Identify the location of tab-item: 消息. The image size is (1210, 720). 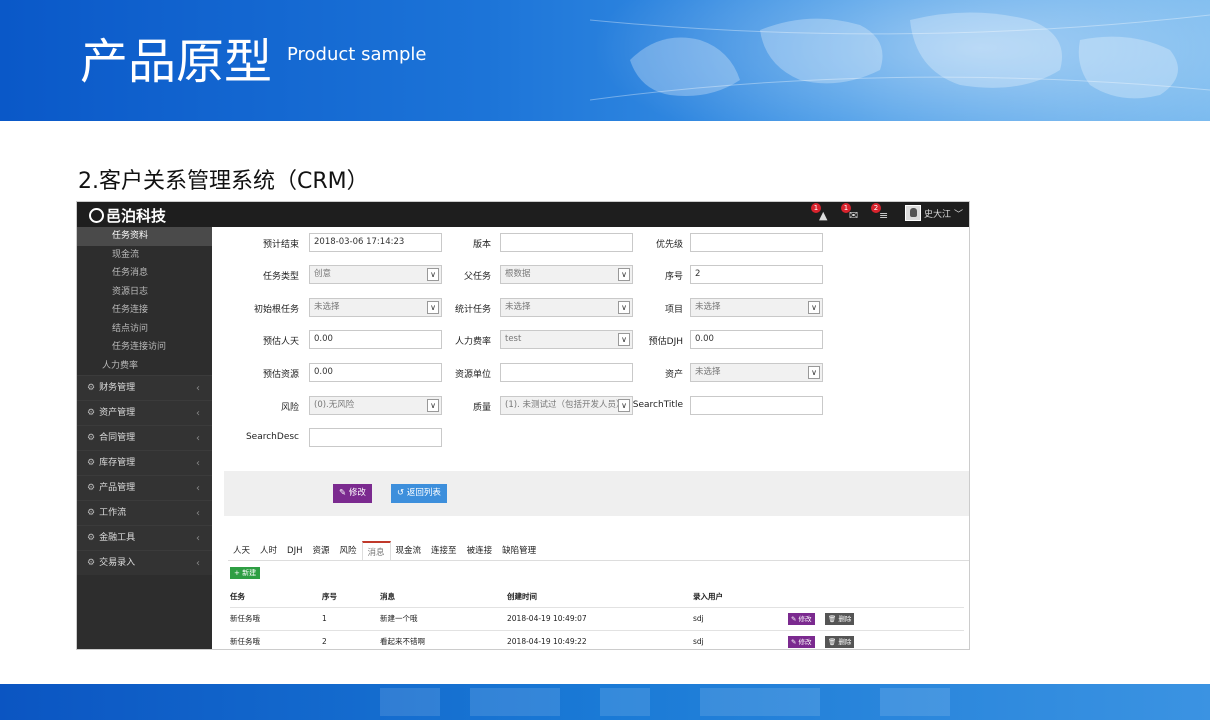
(376, 551).